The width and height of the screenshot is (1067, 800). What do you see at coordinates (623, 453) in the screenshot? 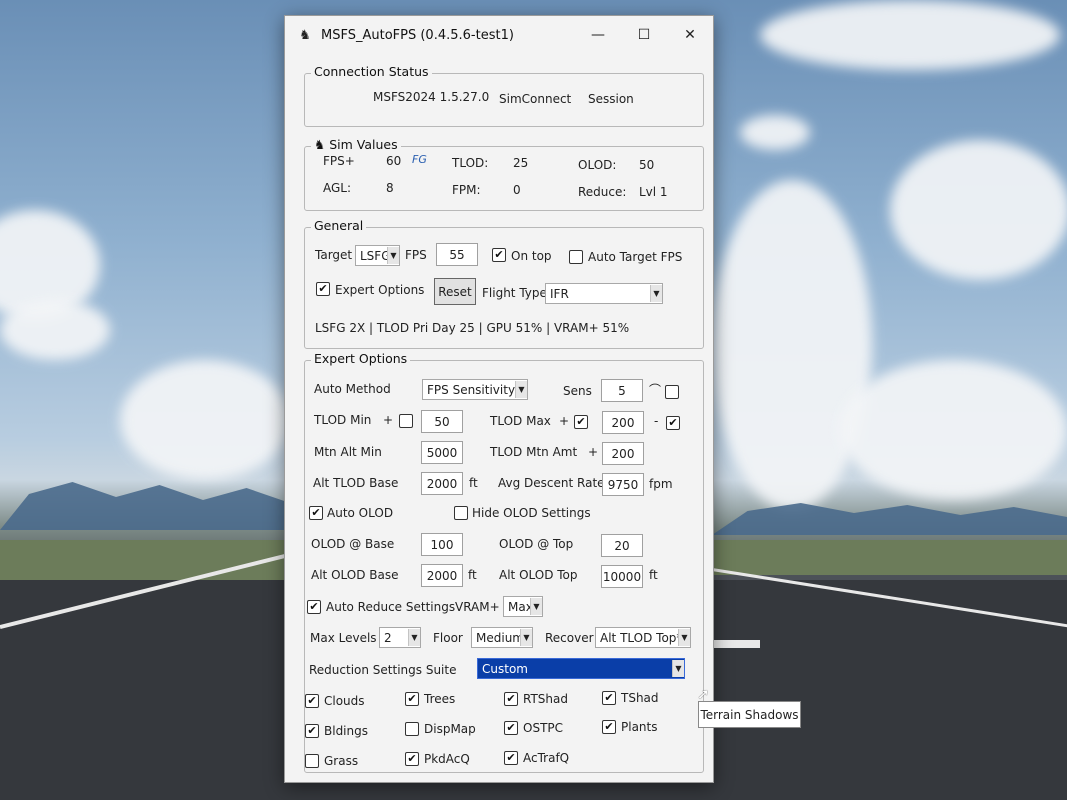
I see `tlod-mtn-amt-input: 200` at bounding box center [623, 453].